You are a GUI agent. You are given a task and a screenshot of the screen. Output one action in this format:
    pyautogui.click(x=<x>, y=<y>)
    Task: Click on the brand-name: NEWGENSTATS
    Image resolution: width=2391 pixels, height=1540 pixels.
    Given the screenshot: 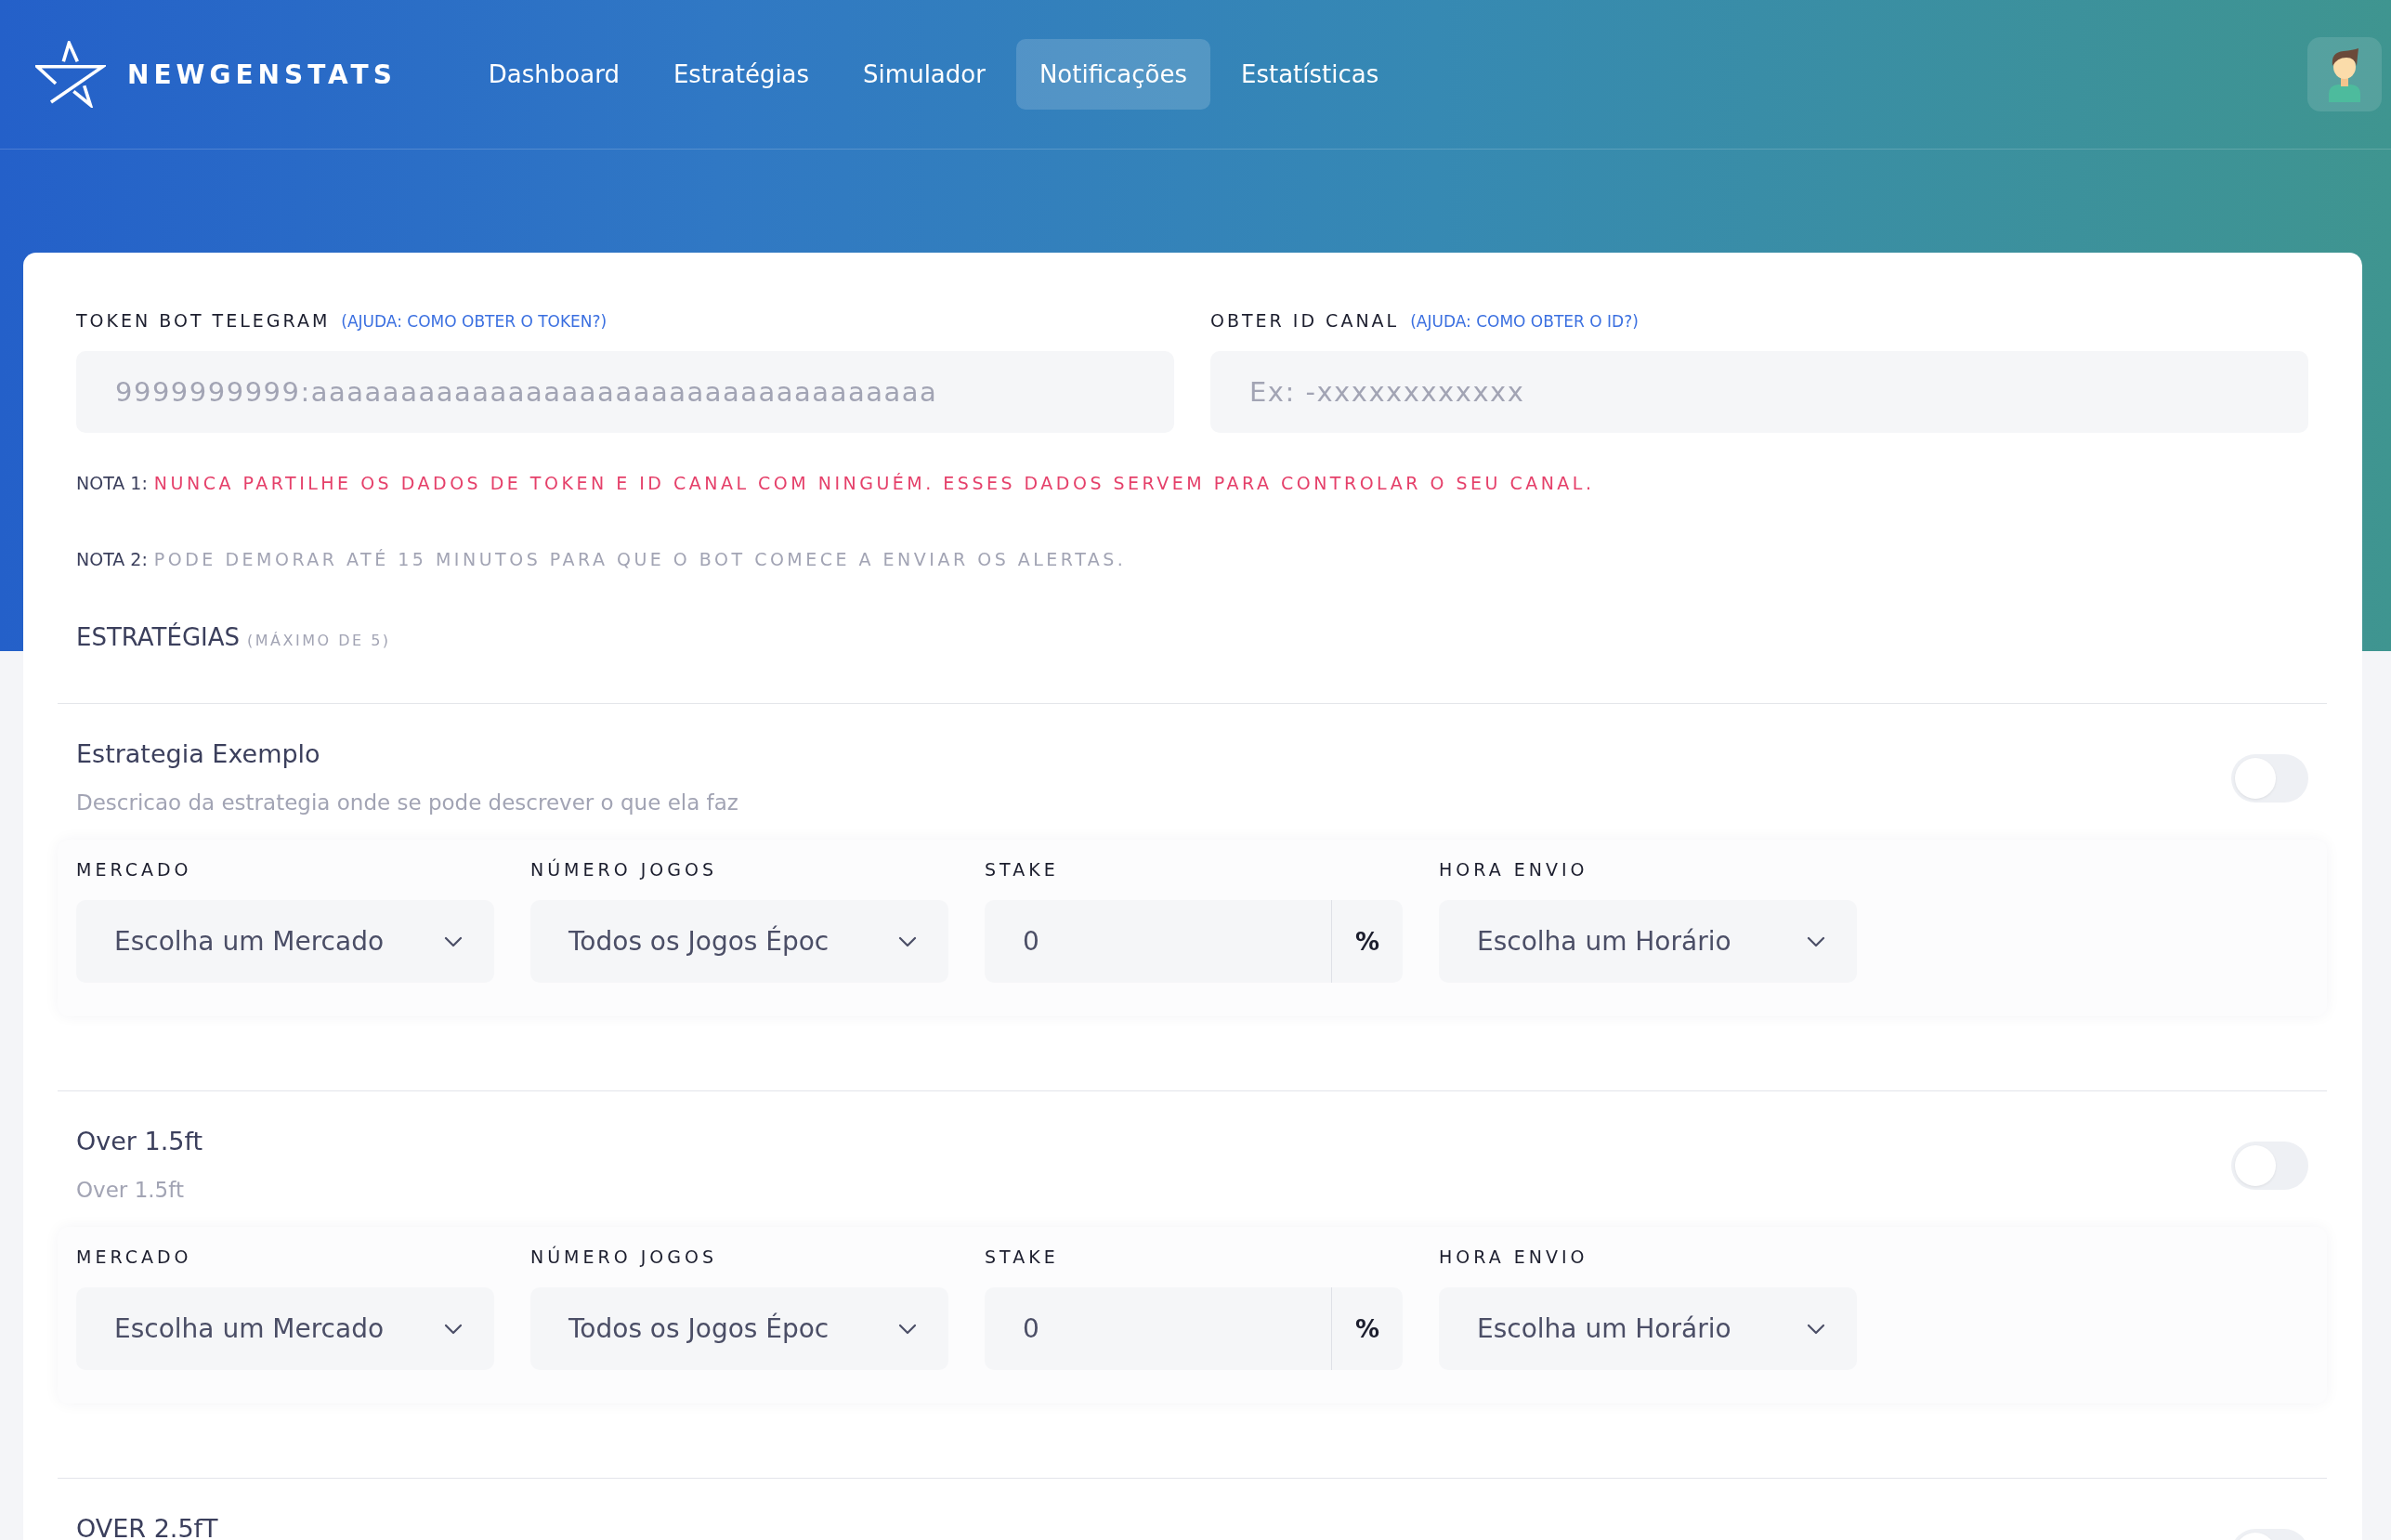 What is the action you would take?
    pyautogui.click(x=262, y=74)
    